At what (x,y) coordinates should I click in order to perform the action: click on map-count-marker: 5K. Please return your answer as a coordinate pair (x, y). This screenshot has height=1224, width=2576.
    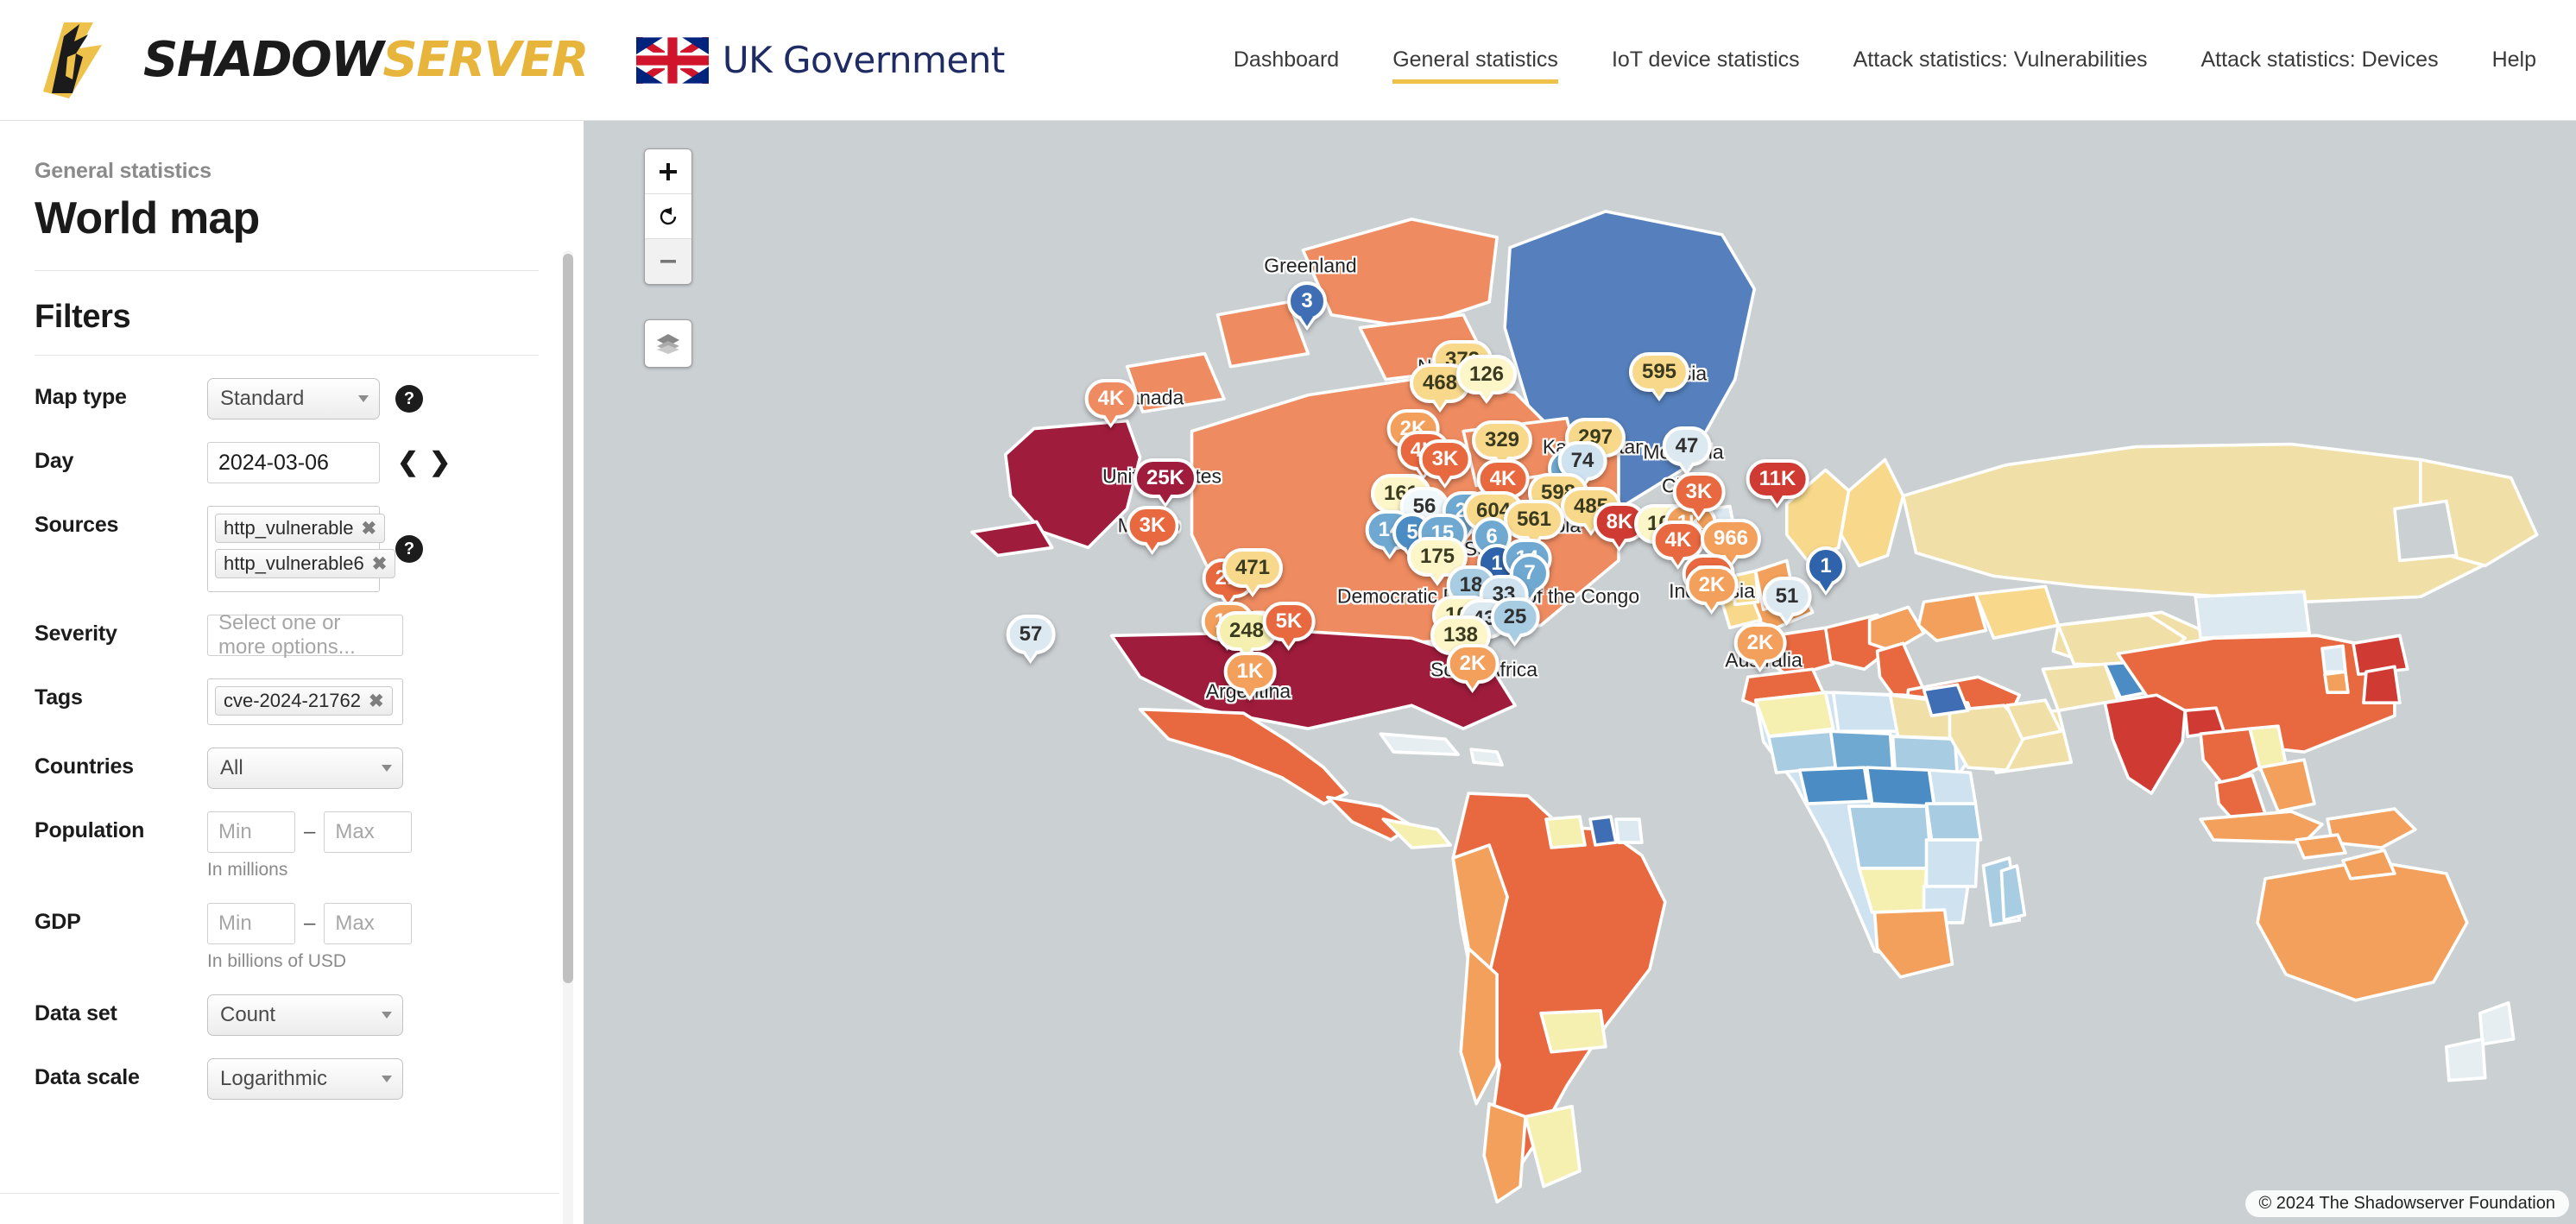
    Looking at the image, I should click on (1289, 627).